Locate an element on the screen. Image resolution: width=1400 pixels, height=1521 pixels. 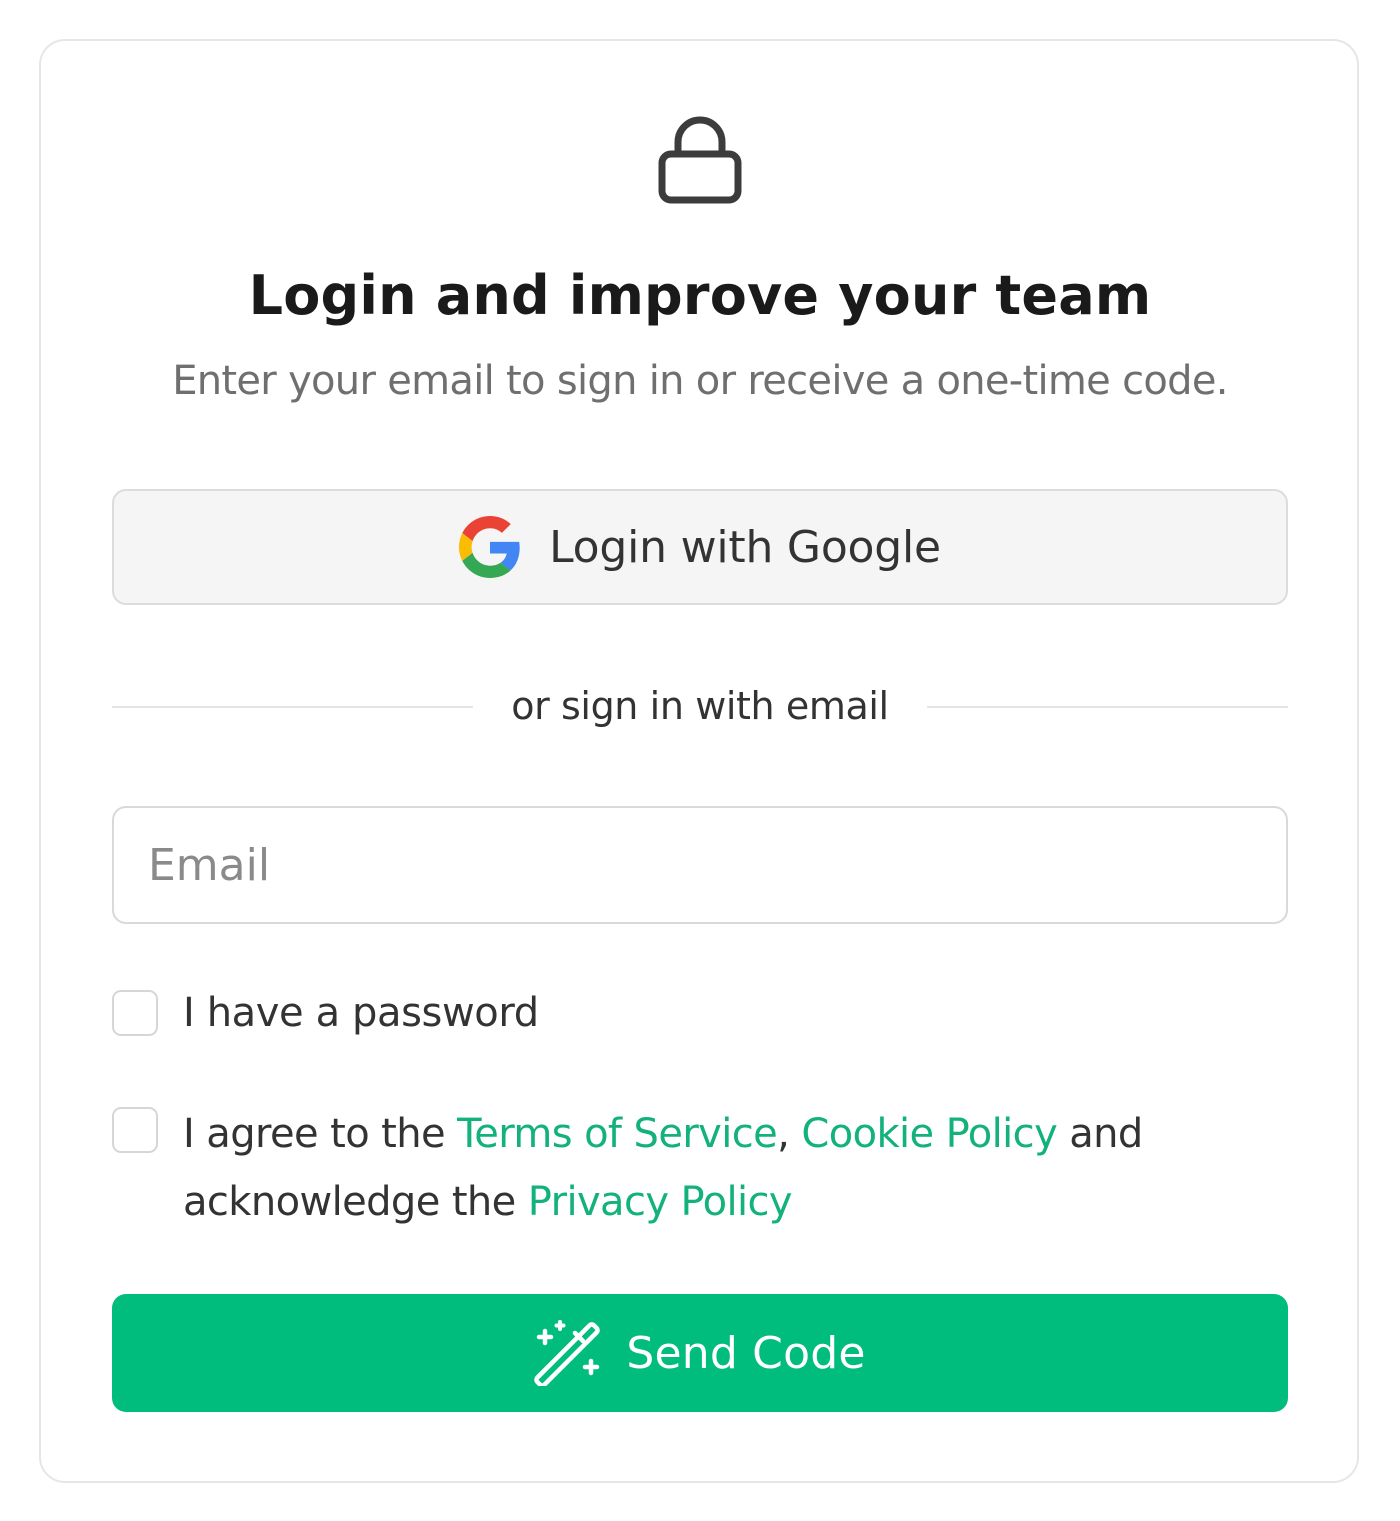
google-button-label: Login with Google is located at coordinates (745, 547).